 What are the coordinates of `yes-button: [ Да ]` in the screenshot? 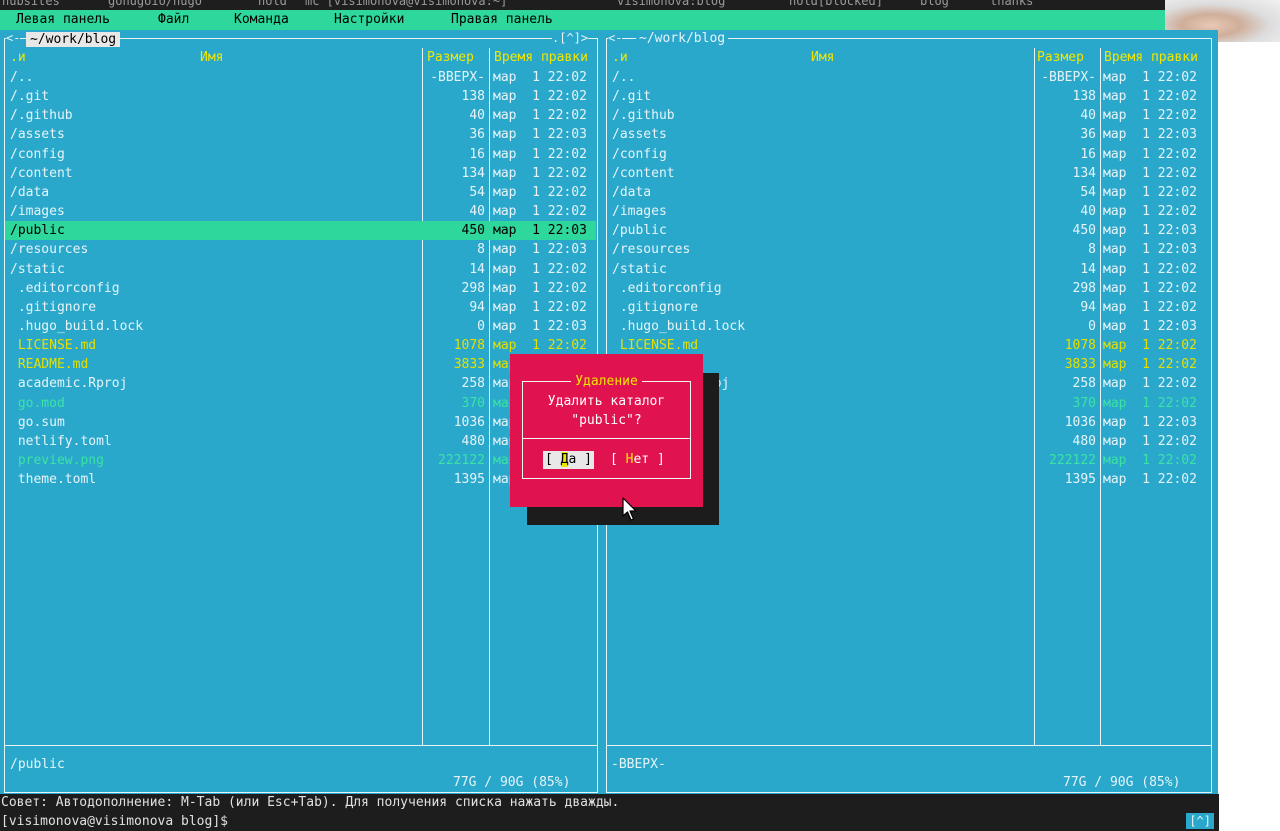 It's located at (568, 460).